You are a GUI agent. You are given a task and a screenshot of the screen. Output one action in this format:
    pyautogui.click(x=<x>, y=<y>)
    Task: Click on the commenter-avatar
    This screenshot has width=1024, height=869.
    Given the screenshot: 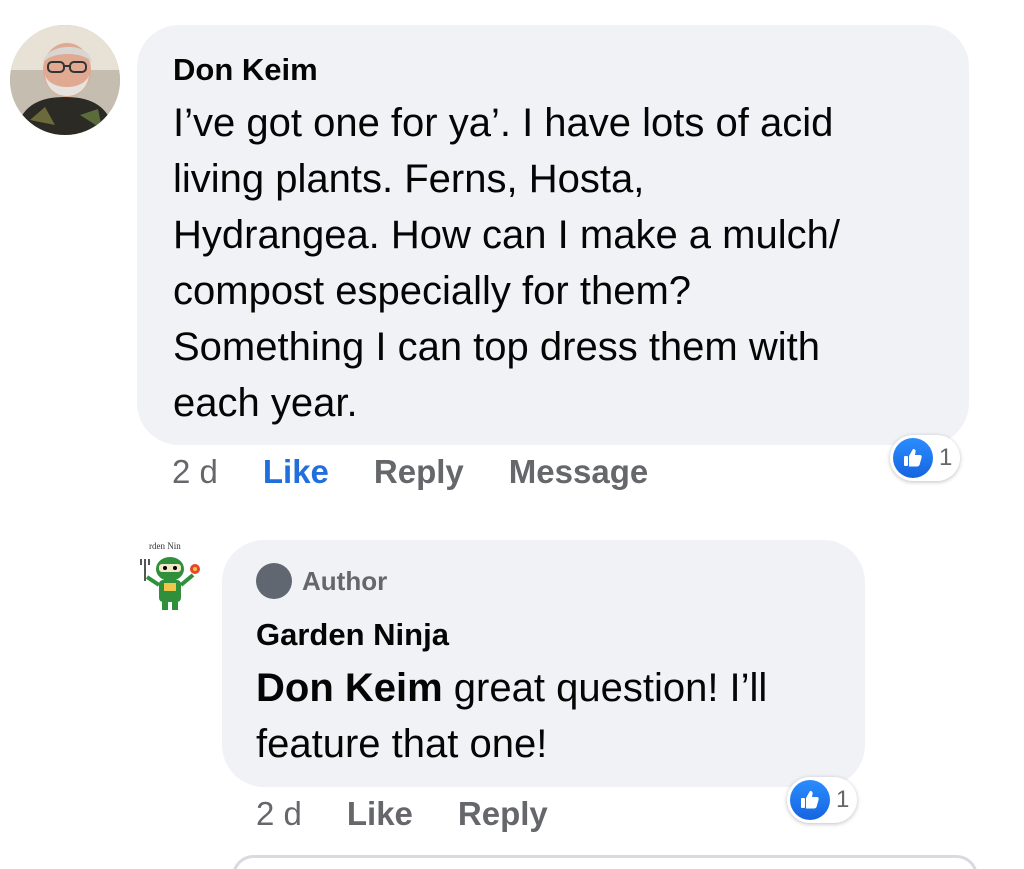 What is the action you would take?
    pyautogui.click(x=65, y=80)
    